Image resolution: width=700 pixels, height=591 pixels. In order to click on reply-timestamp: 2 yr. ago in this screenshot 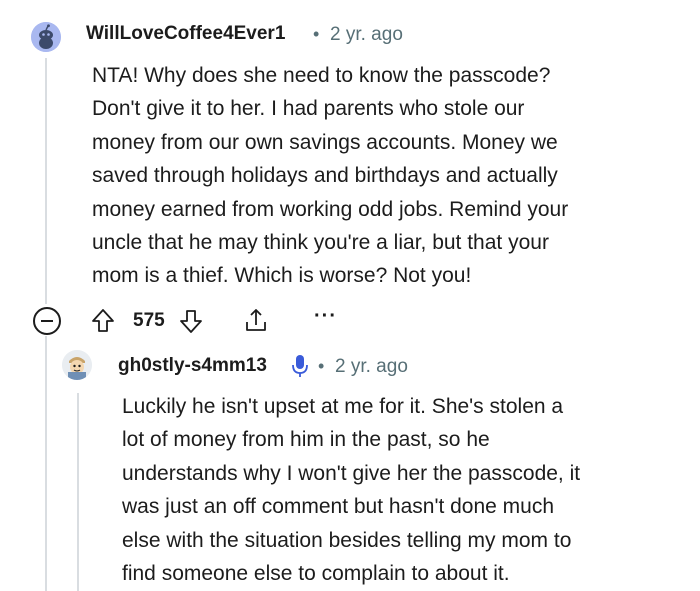, I will do `click(371, 366)`.